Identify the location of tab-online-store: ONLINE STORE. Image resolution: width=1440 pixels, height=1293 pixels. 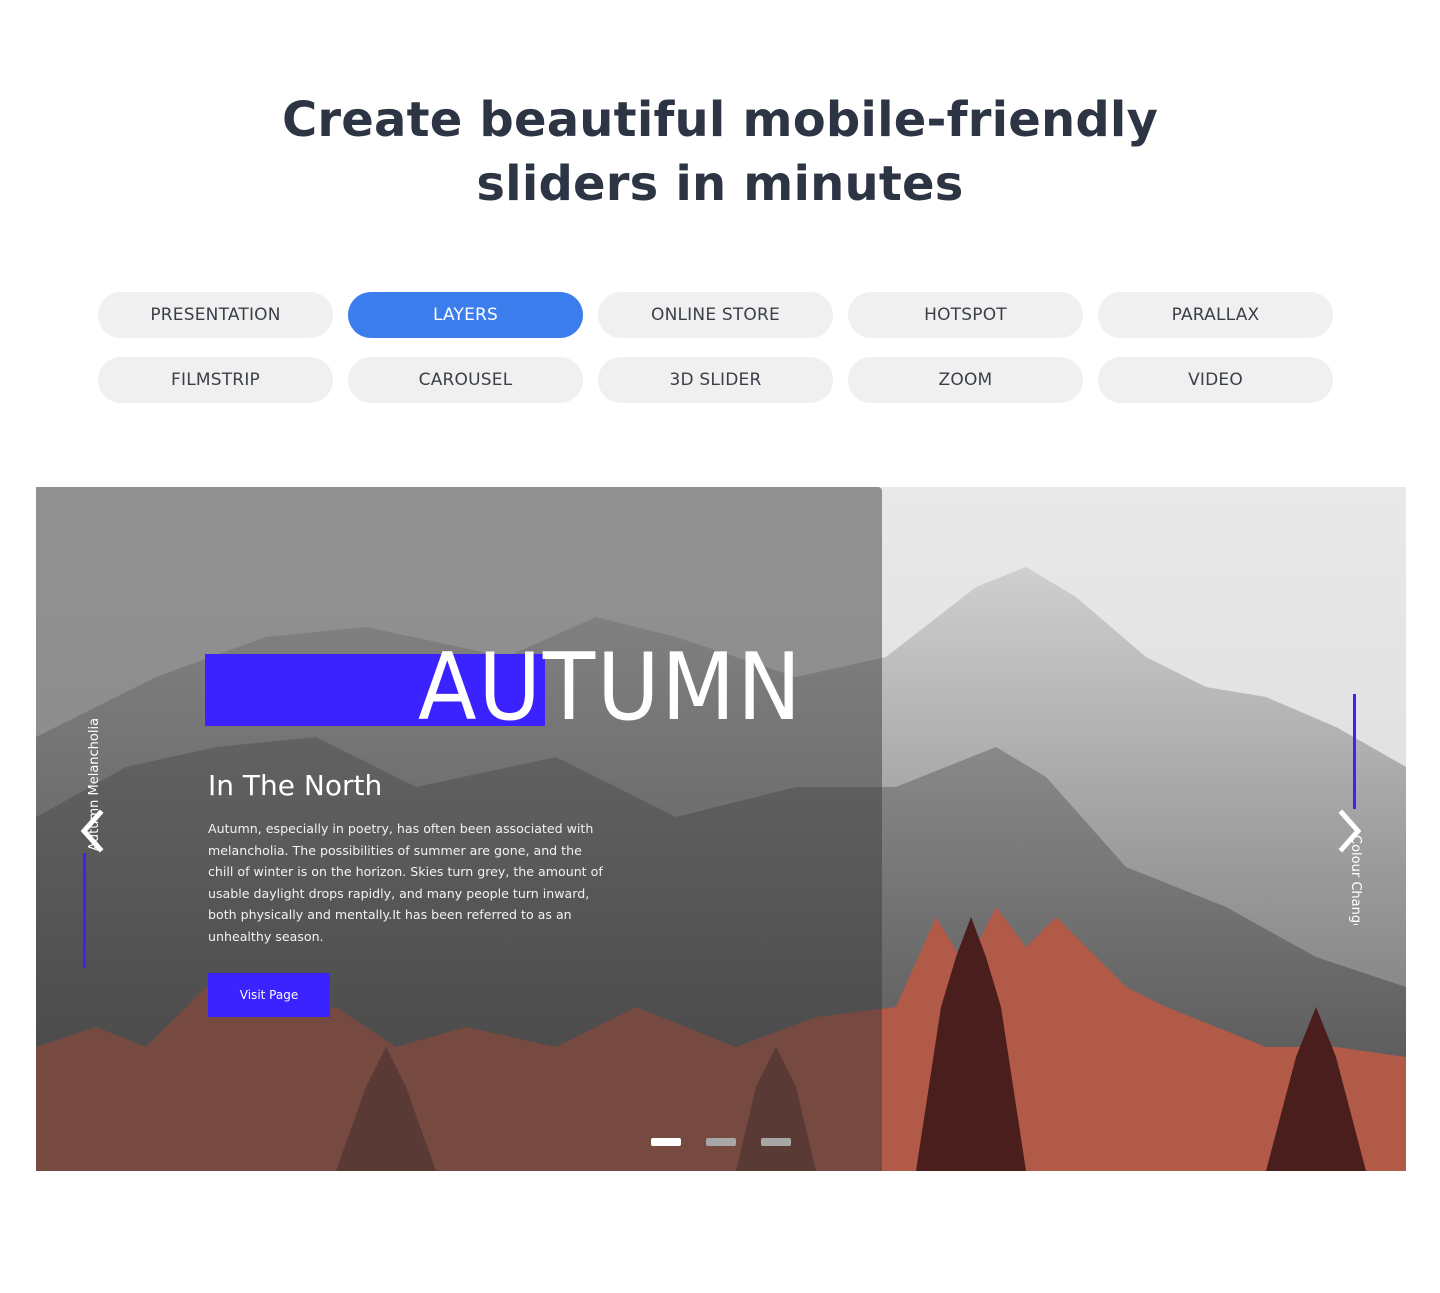
(715, 315).